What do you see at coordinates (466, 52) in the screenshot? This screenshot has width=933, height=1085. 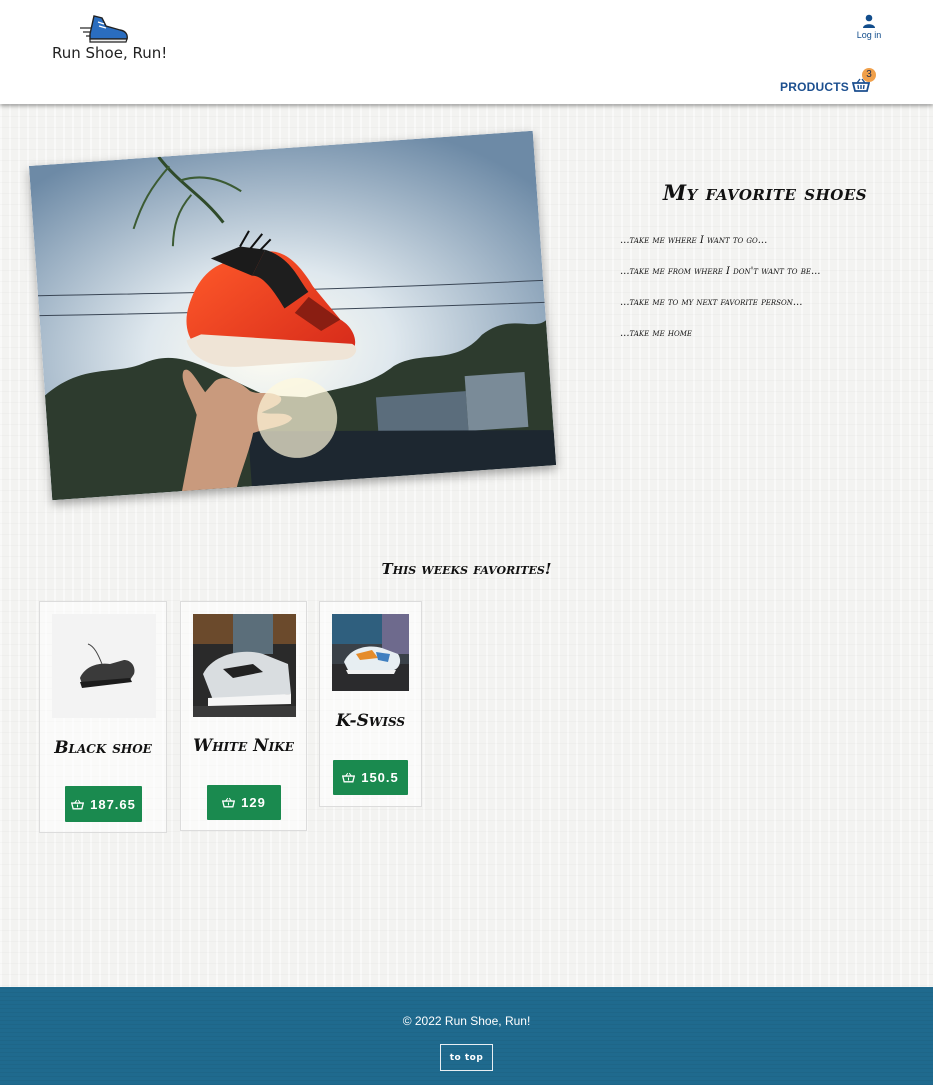 I see `site-header: Run Shoe, Run! Log in PRODUCTS 3` at bounding box center [466, 52].